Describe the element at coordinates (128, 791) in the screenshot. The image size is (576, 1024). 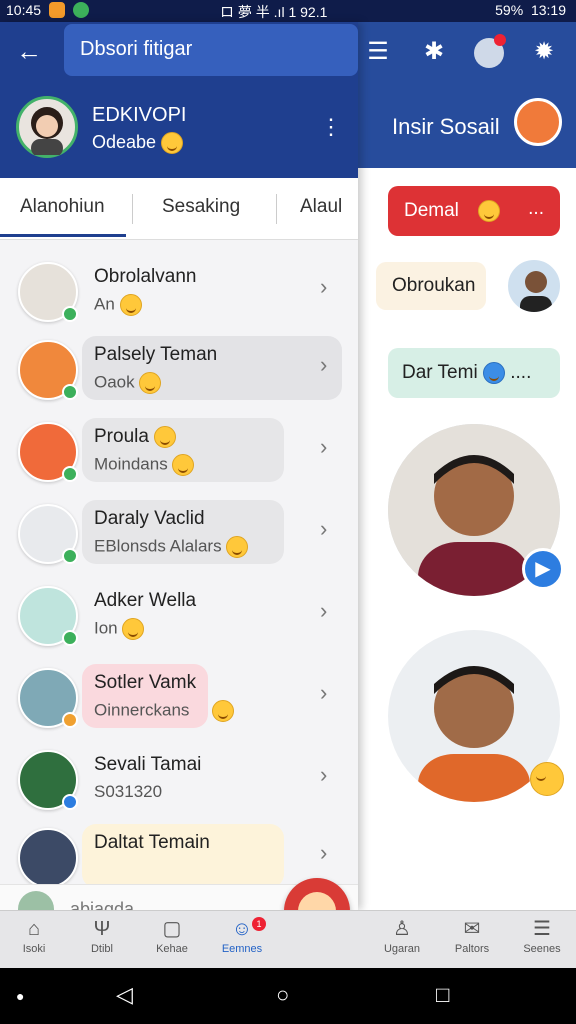
I see `contact-sub: S031320` at that location.